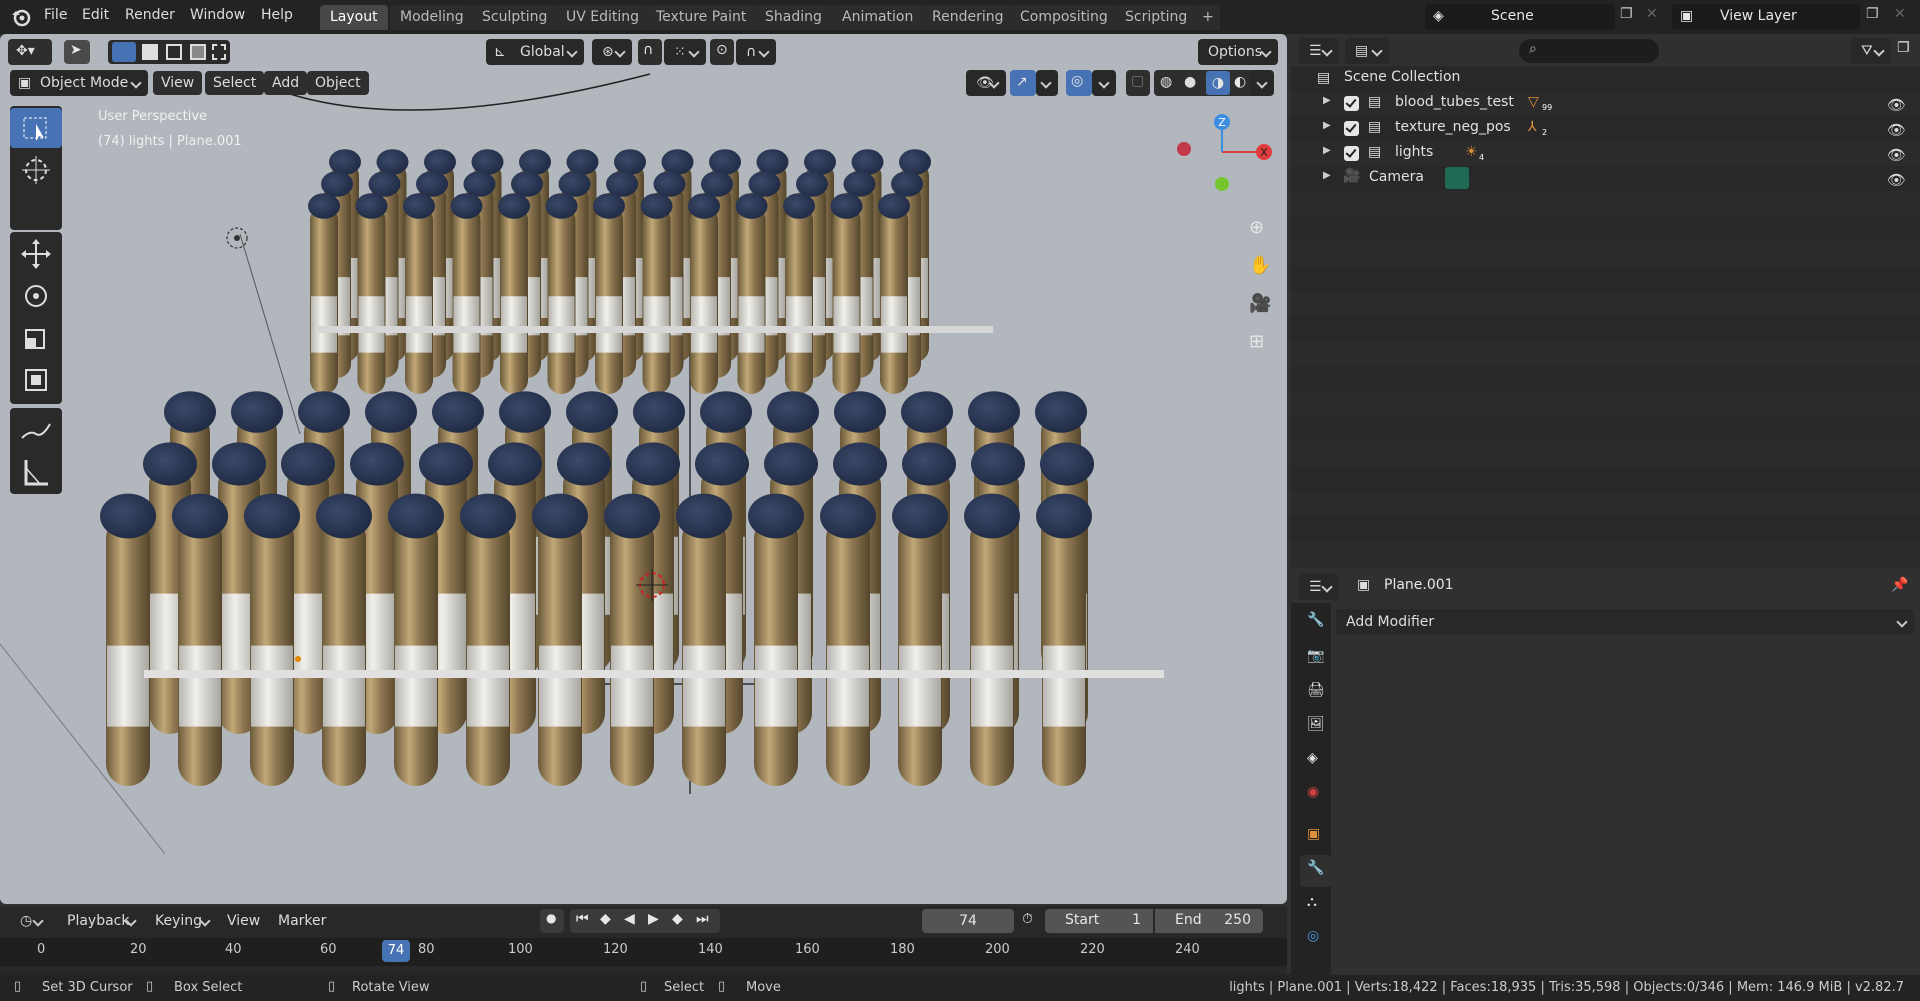 This screenshot has width=1920, height=1001. I want to click on delete-scene-icon: ✕, so click(1652, 14).